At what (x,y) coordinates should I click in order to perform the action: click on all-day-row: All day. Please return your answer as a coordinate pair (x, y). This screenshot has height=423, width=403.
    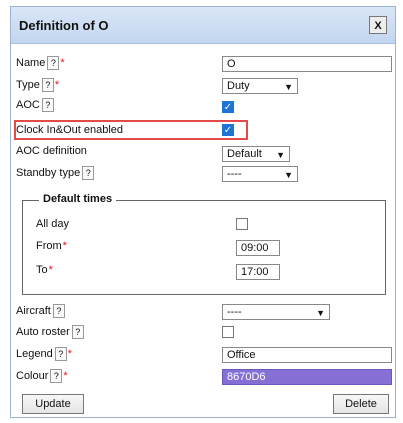
    Looking at the image, I should click on (52, 224).